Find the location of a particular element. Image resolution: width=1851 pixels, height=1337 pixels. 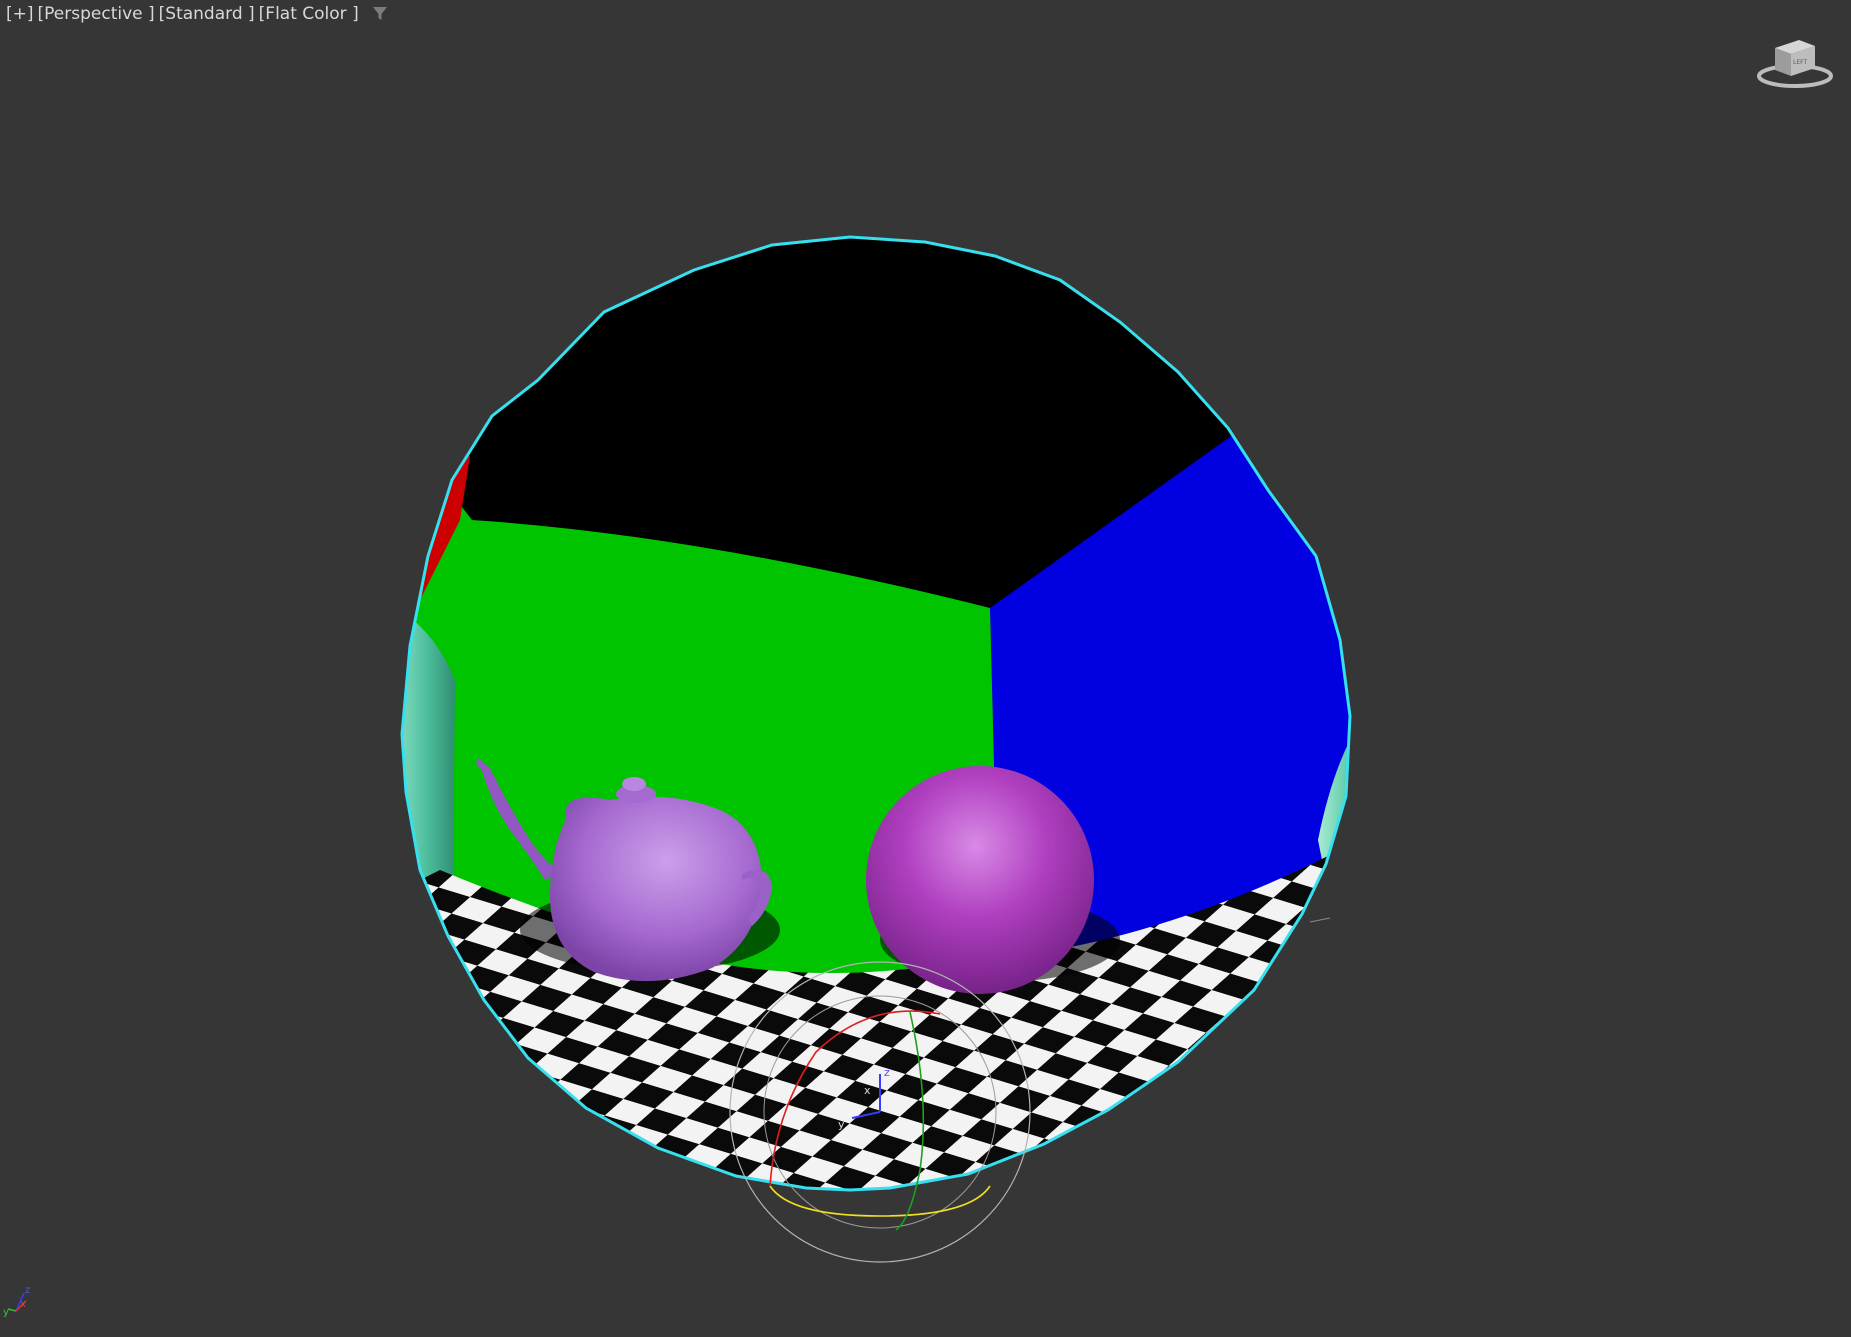

purple-sphere-object is located at coordinates (980, 880).